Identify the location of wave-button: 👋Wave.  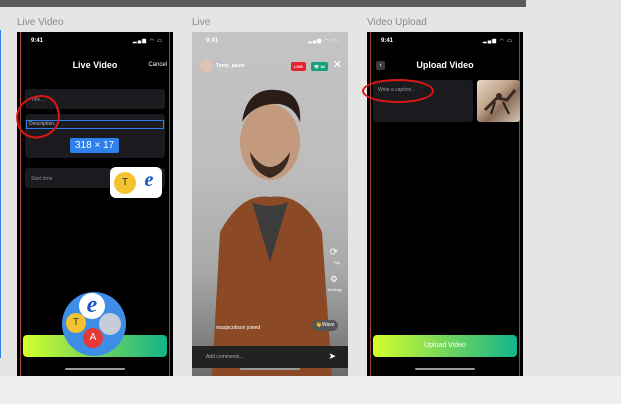
(325, 325).